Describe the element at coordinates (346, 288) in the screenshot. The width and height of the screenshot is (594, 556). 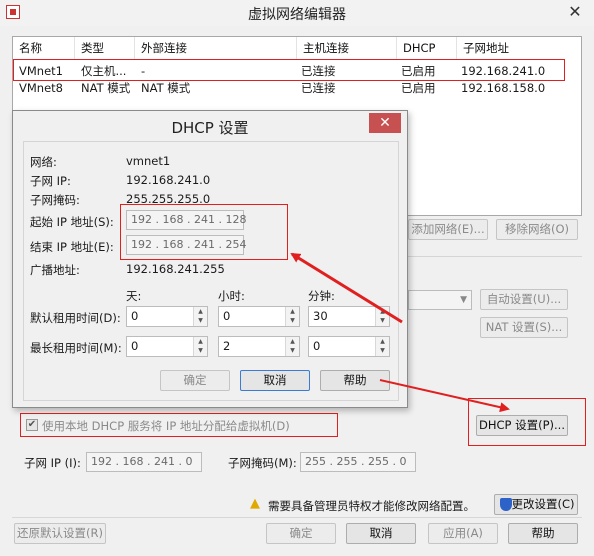
I see `arrow-to-ip-range` at that location.